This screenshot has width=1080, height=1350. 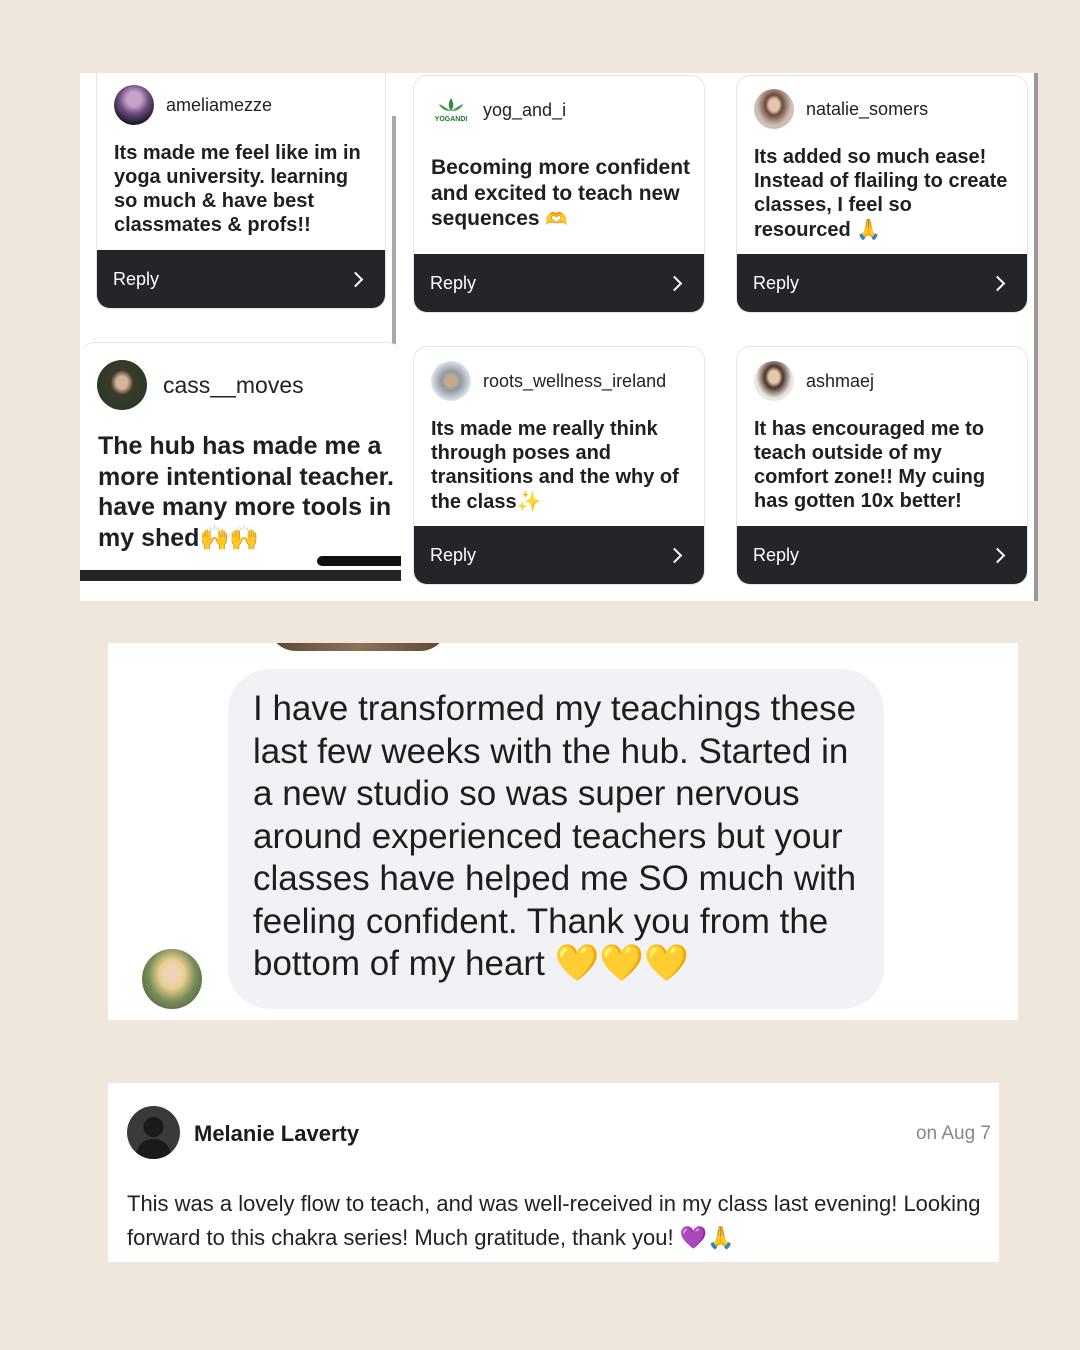 I want to click on home-indicator, so click(x=359, y=561).